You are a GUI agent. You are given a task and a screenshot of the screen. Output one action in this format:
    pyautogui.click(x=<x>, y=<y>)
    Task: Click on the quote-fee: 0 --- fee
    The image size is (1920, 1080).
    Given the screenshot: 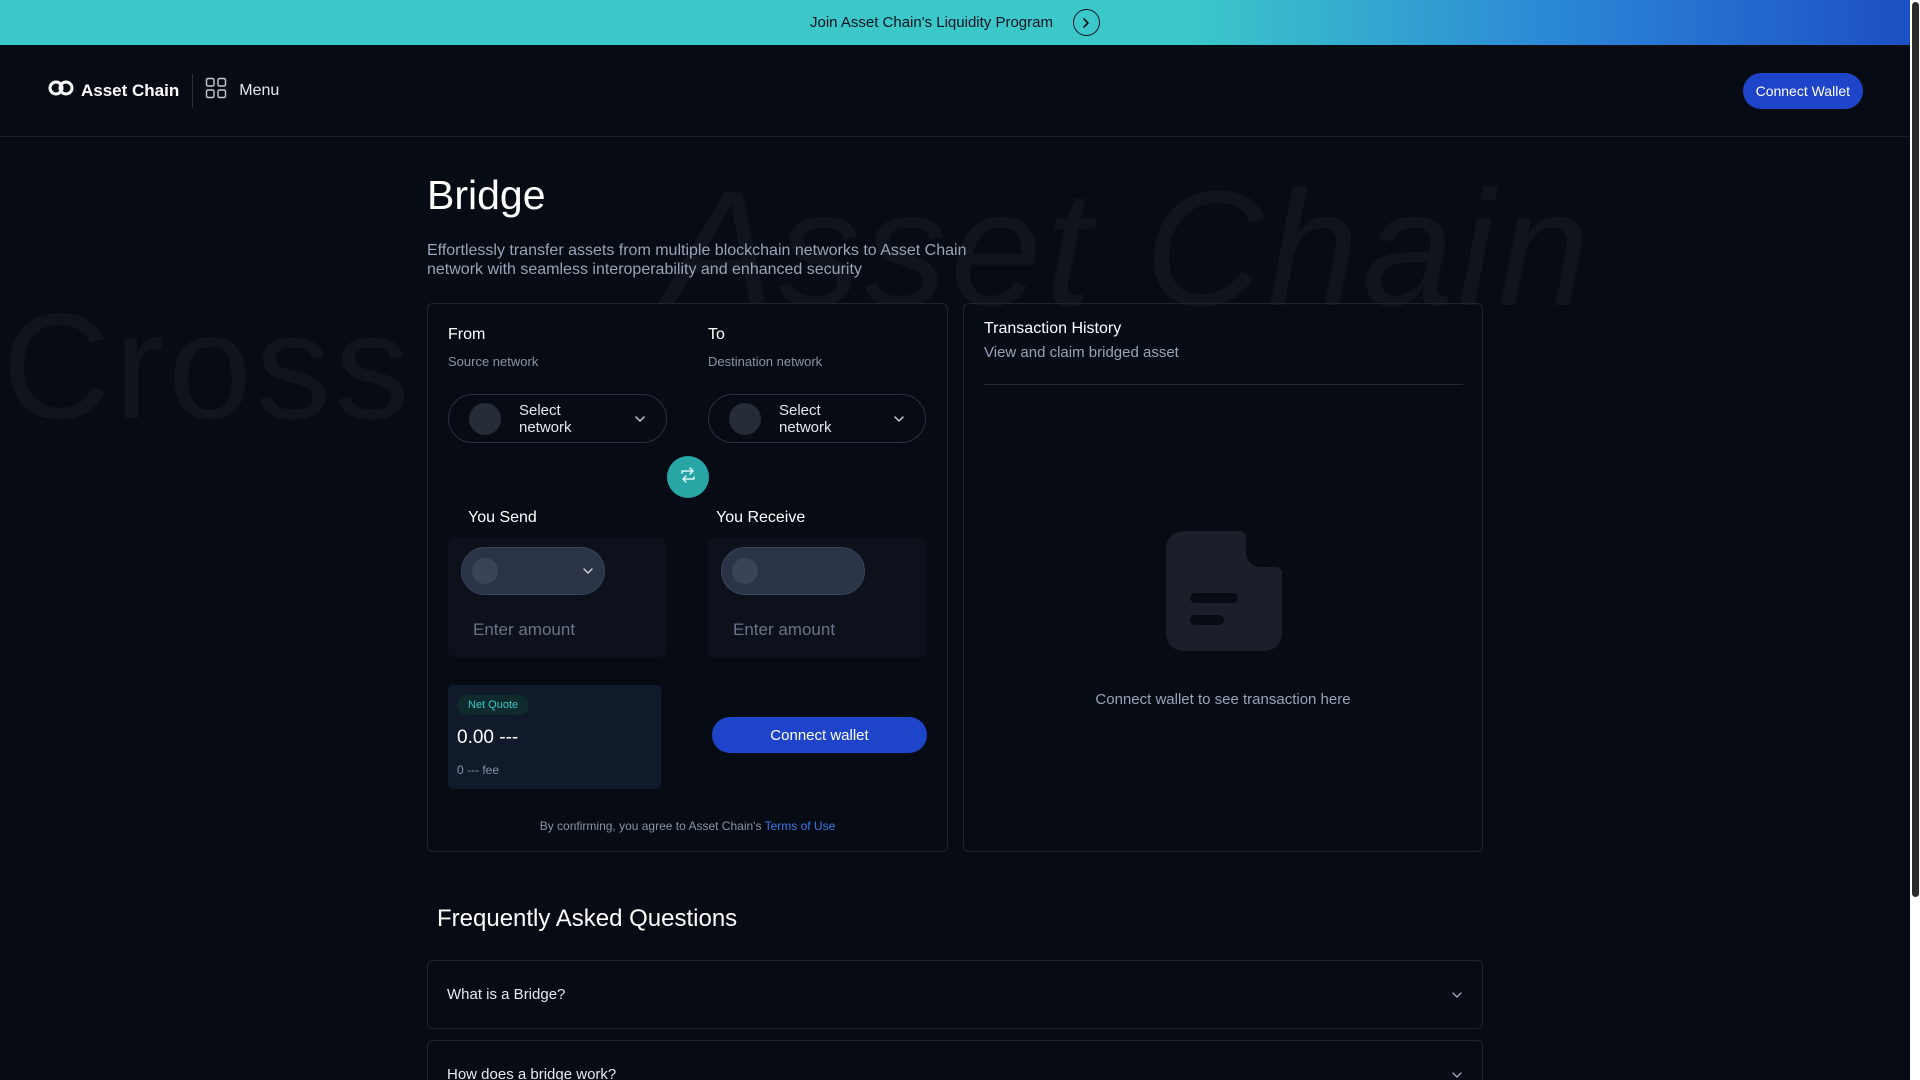 What is the action you would take?
    pyautogui.click(x=478, y=770)
    